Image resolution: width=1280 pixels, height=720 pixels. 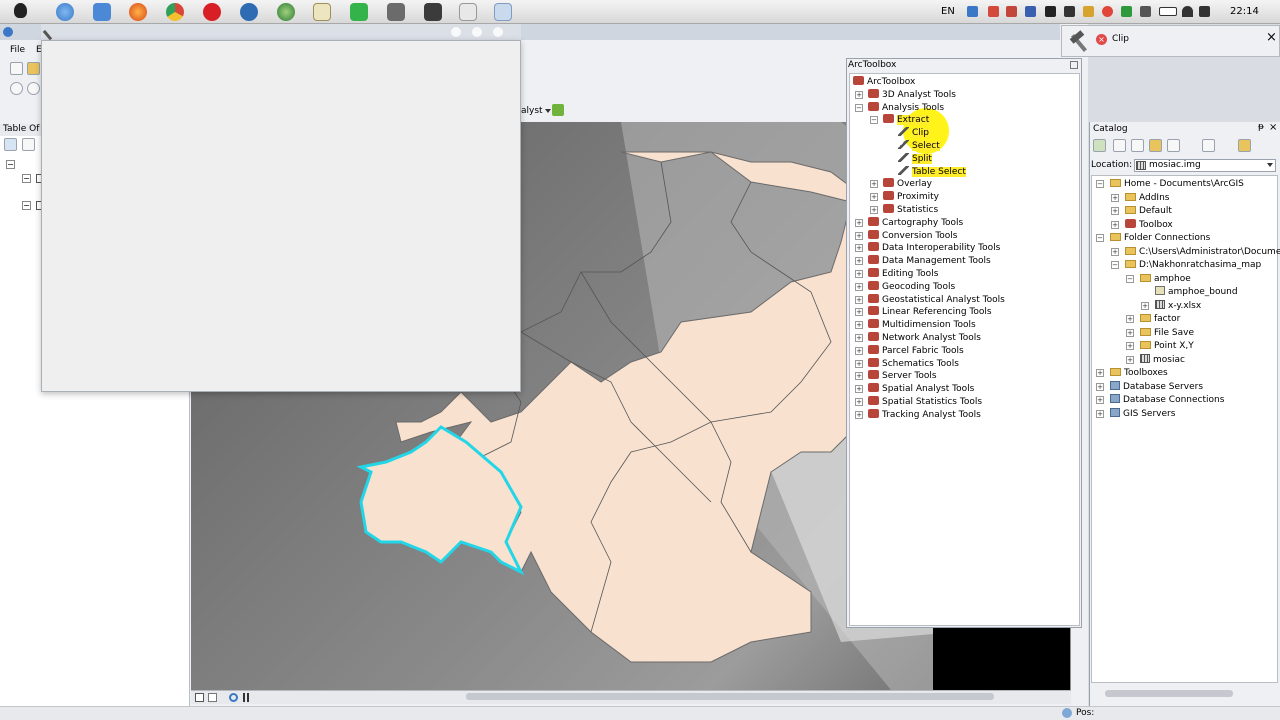 I want to click on catalog-close-icon: ×, so click(x=1273, y=127).